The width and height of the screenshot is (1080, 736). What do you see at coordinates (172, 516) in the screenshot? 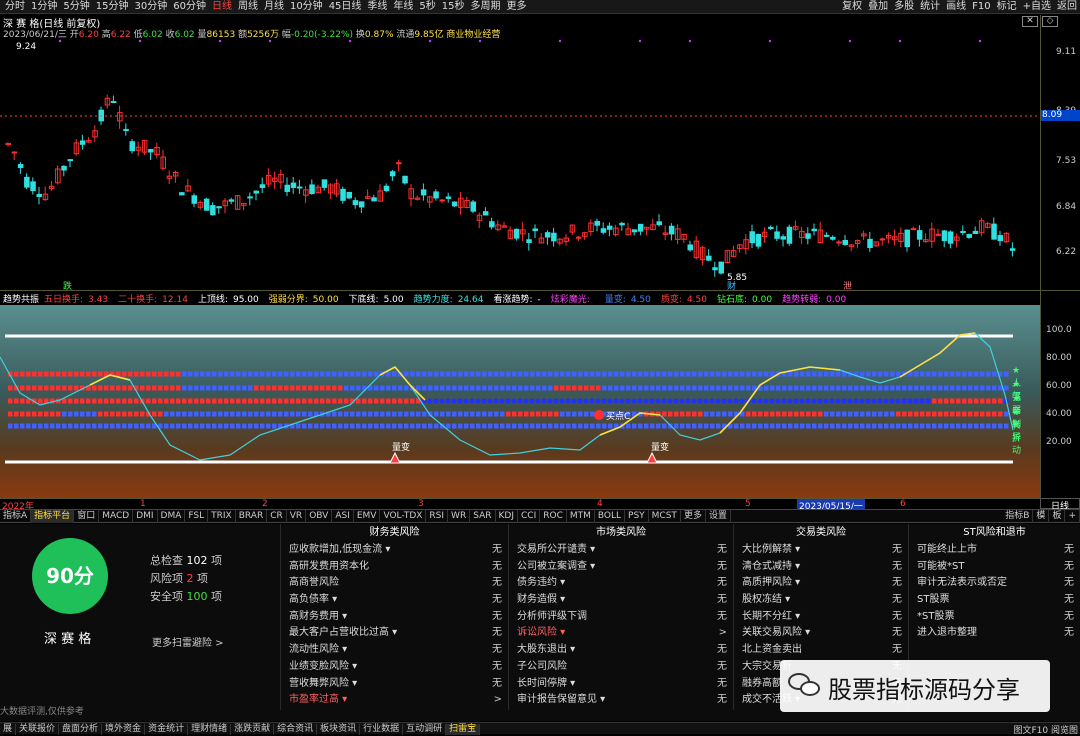
I see `indicator-tab: DMA` at bounding box center [172, 516].